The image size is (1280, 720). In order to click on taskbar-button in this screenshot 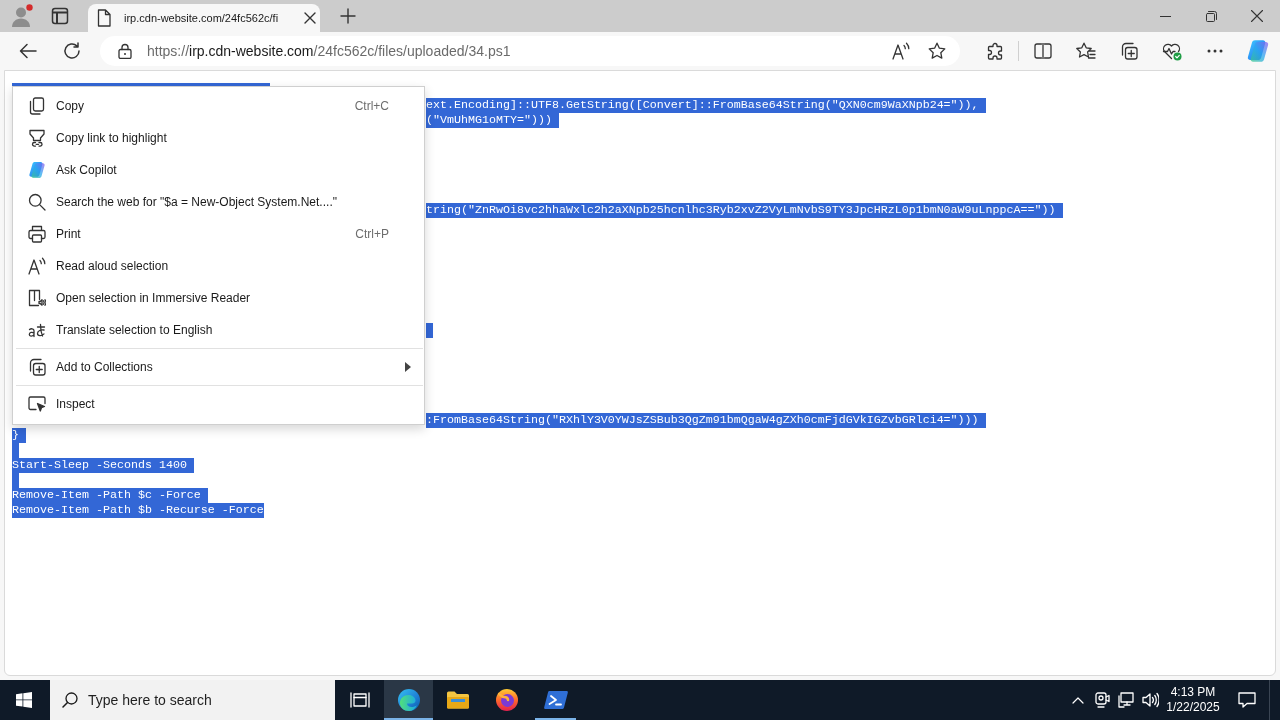, I will do `click(408, 700)`.